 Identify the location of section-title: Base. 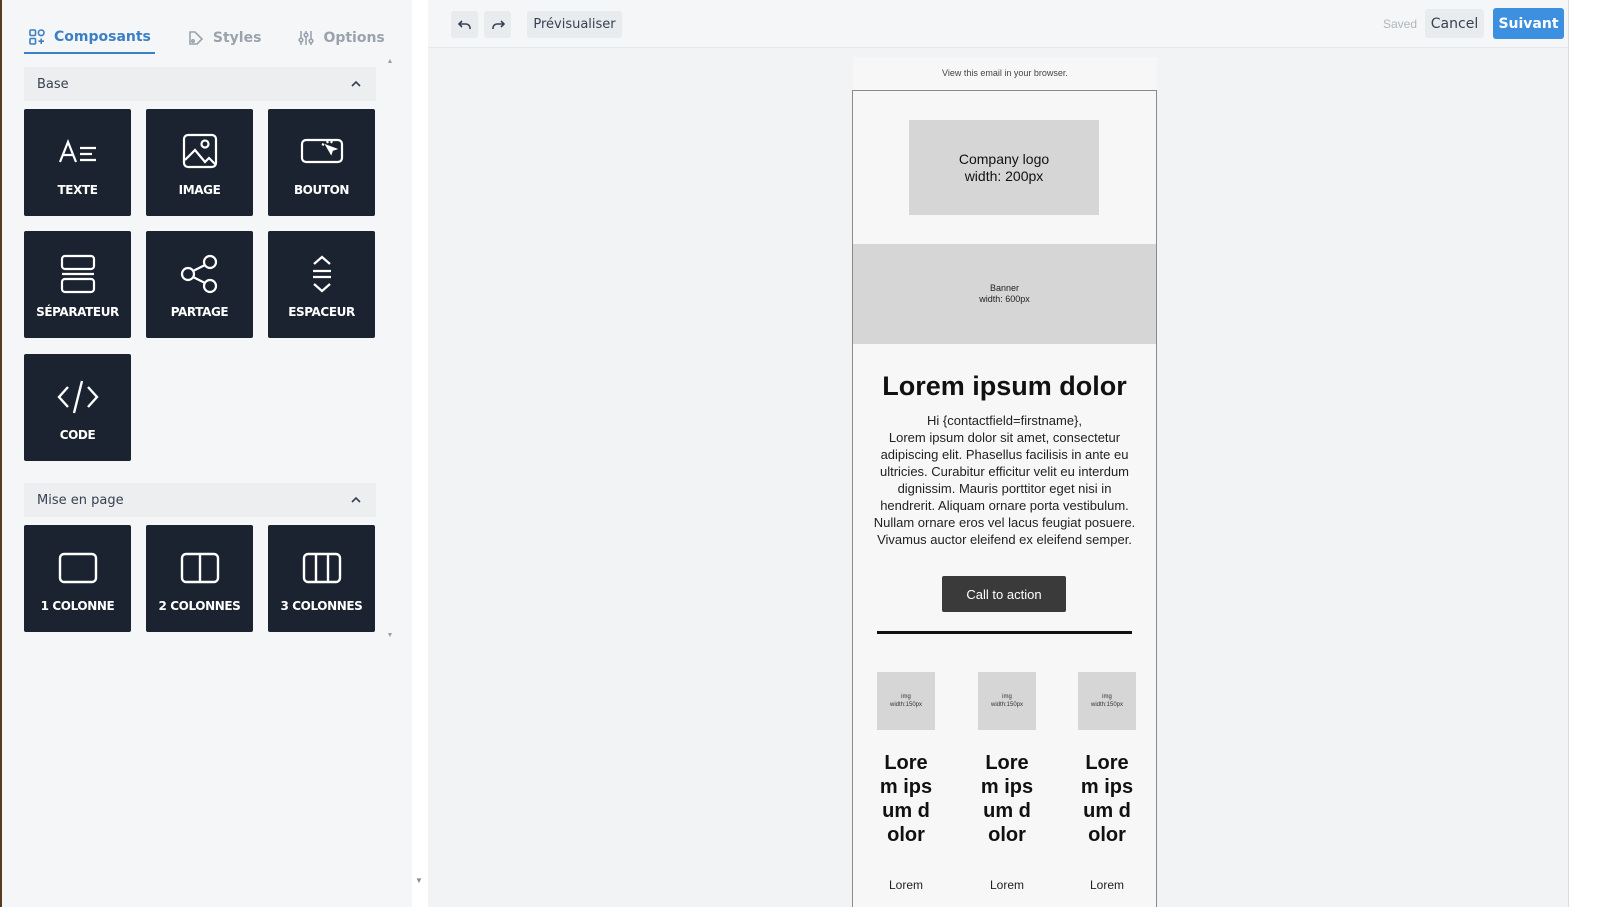
(53, 84).